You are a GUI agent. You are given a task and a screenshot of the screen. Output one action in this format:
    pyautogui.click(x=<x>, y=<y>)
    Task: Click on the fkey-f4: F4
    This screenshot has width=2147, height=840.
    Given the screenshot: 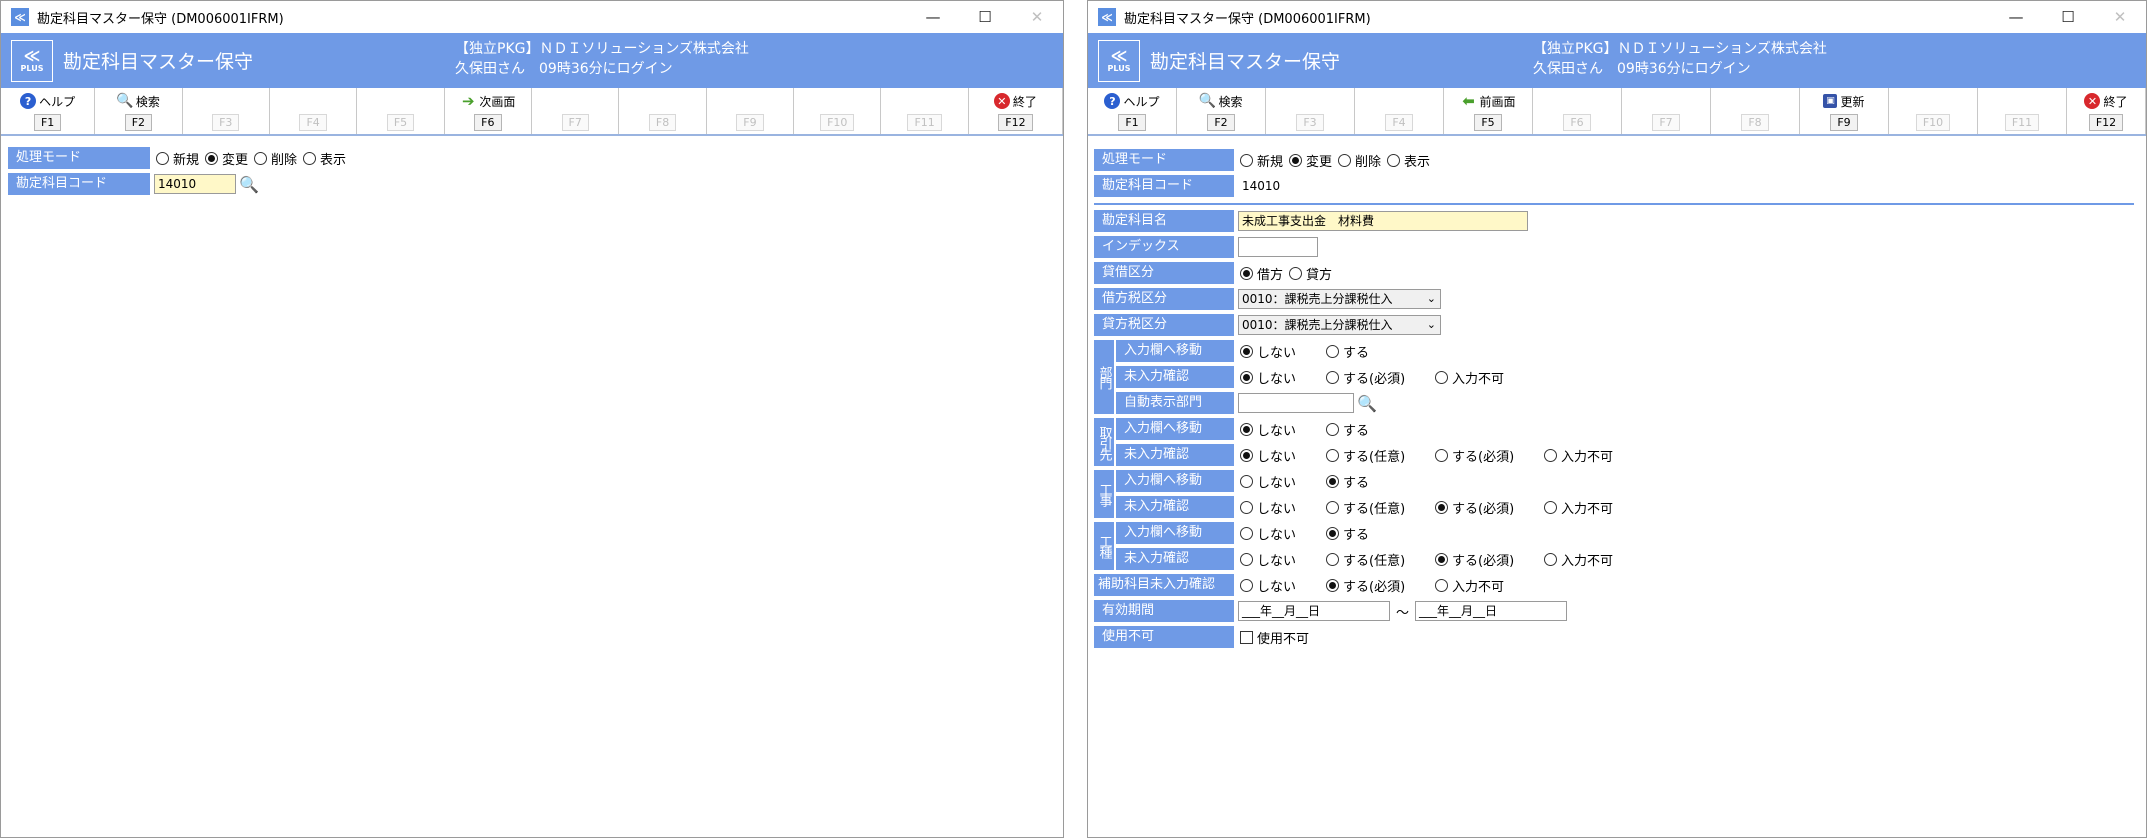 What is the action you would take?
    pyautogui.click(x=1399, y=111)
    